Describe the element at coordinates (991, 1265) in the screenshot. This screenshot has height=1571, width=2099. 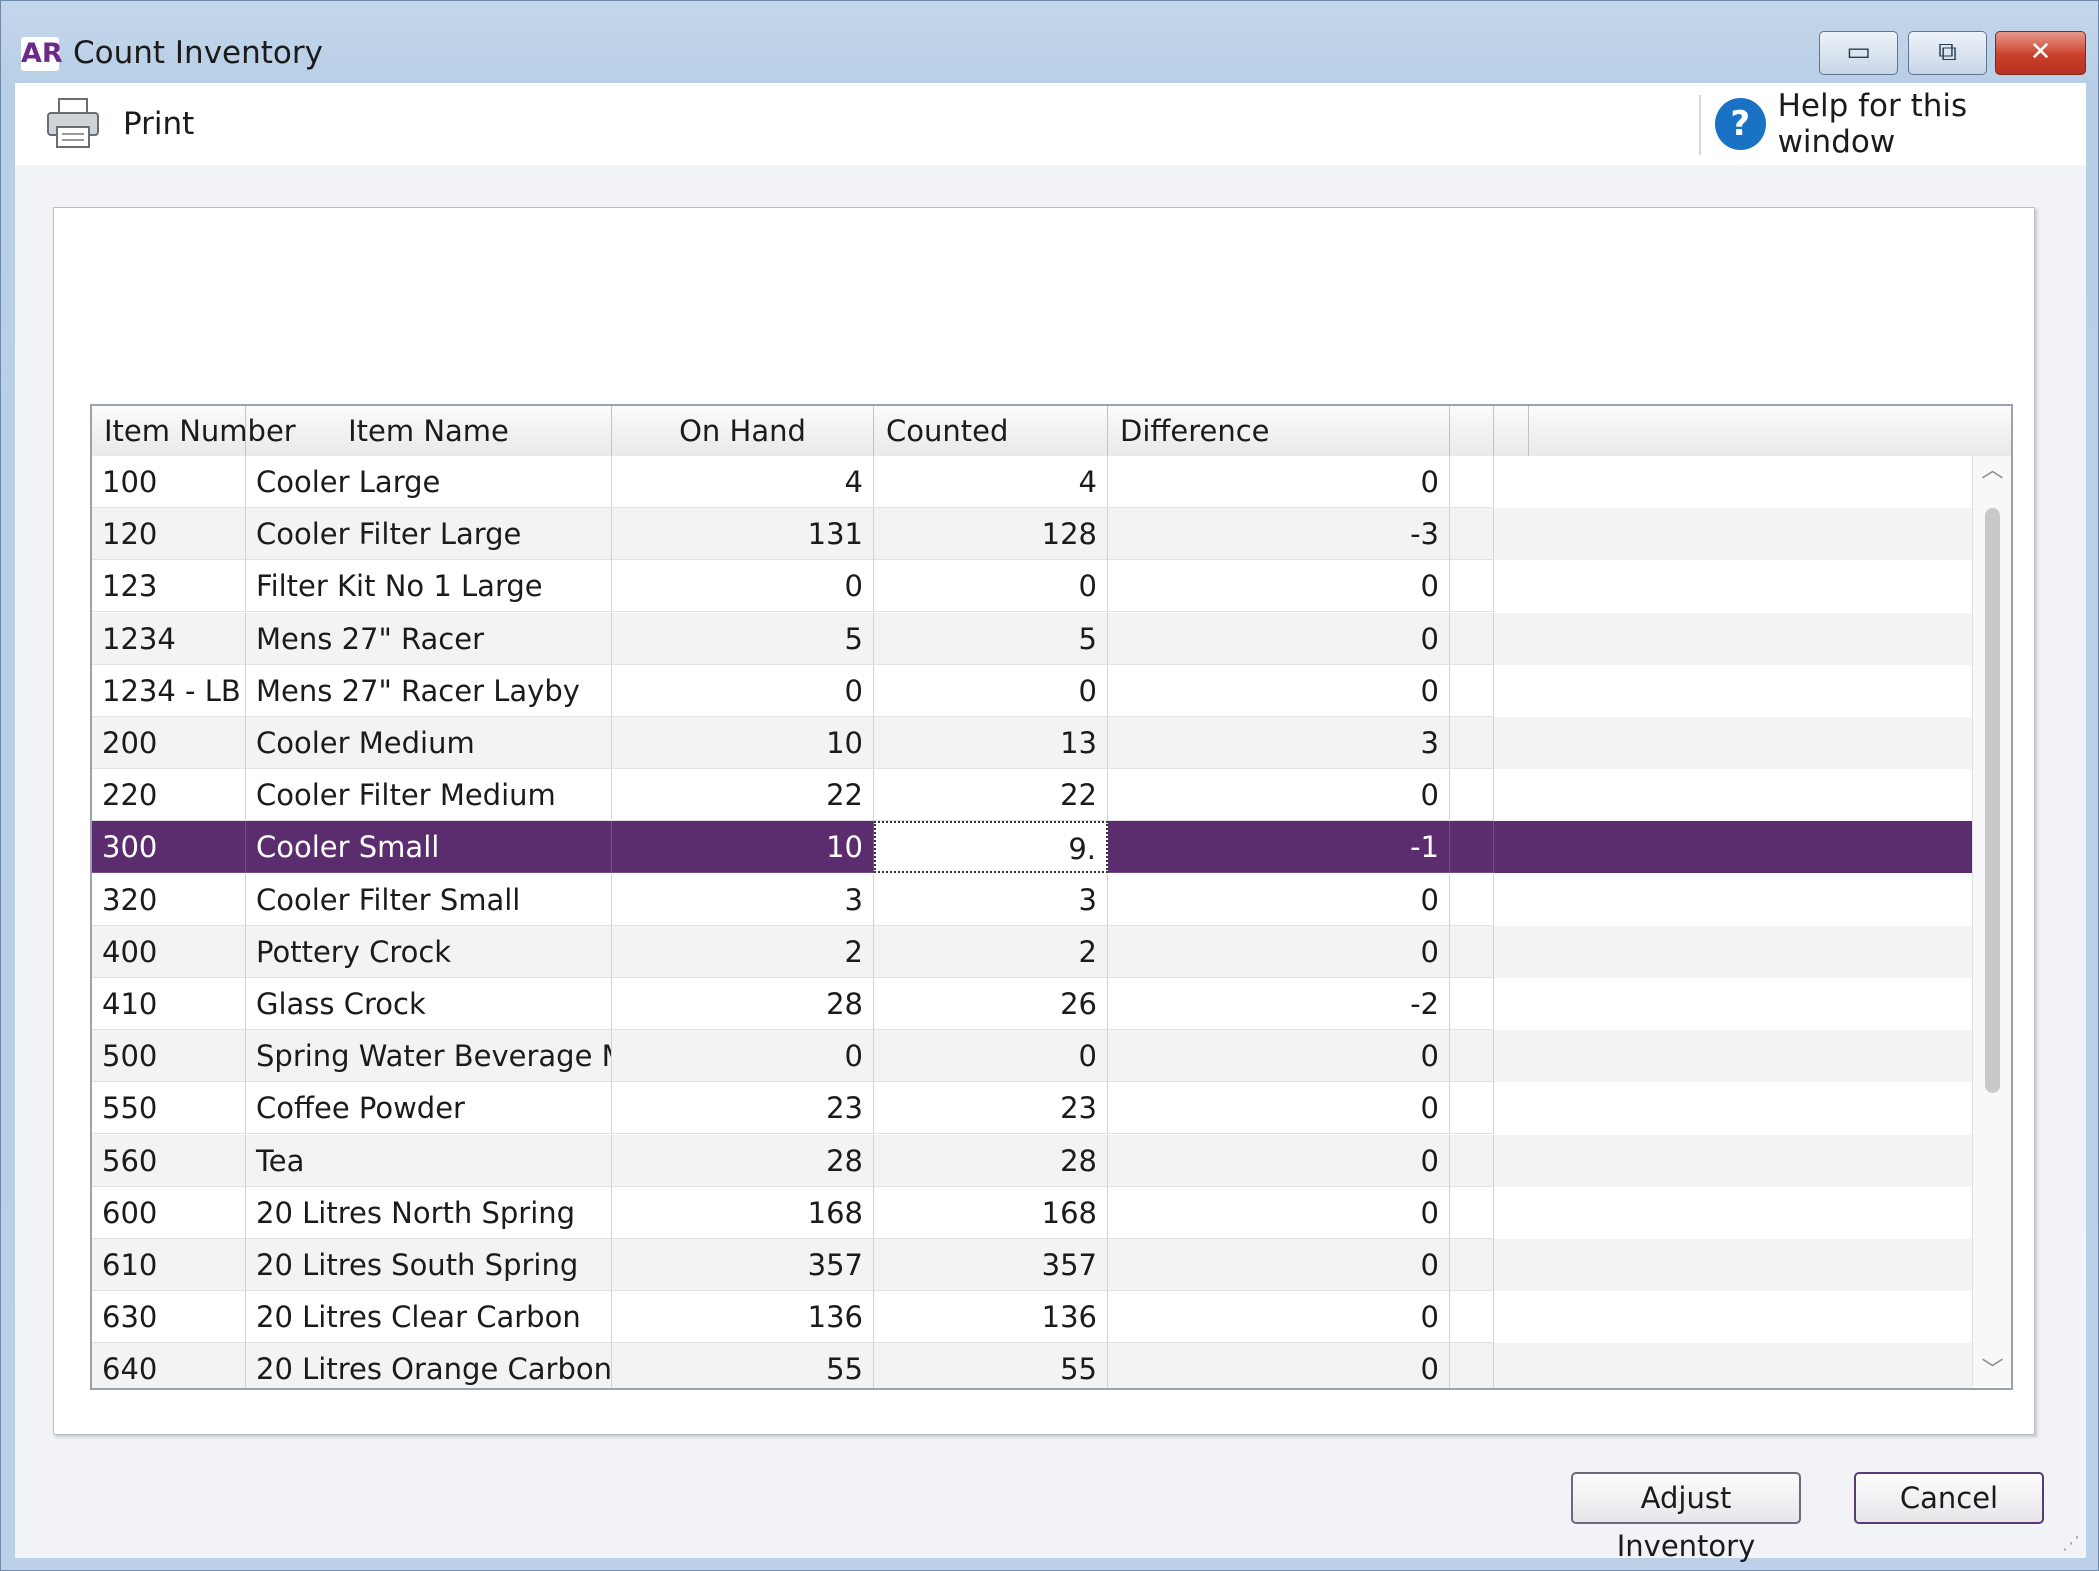
I see `cell-counted: 357` at that location.